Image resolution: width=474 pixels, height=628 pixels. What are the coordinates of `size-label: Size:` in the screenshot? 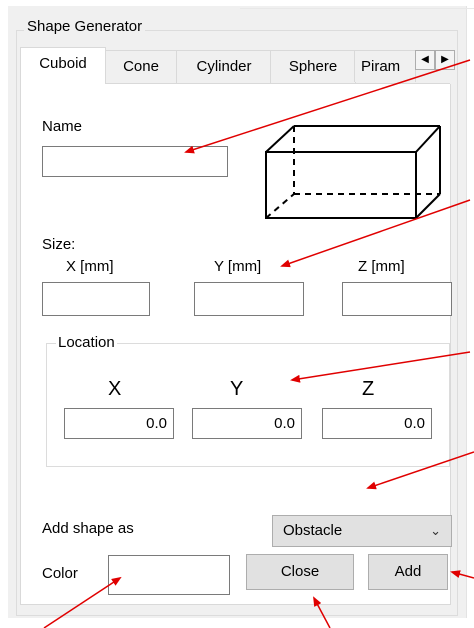 It's located at (59, 244).